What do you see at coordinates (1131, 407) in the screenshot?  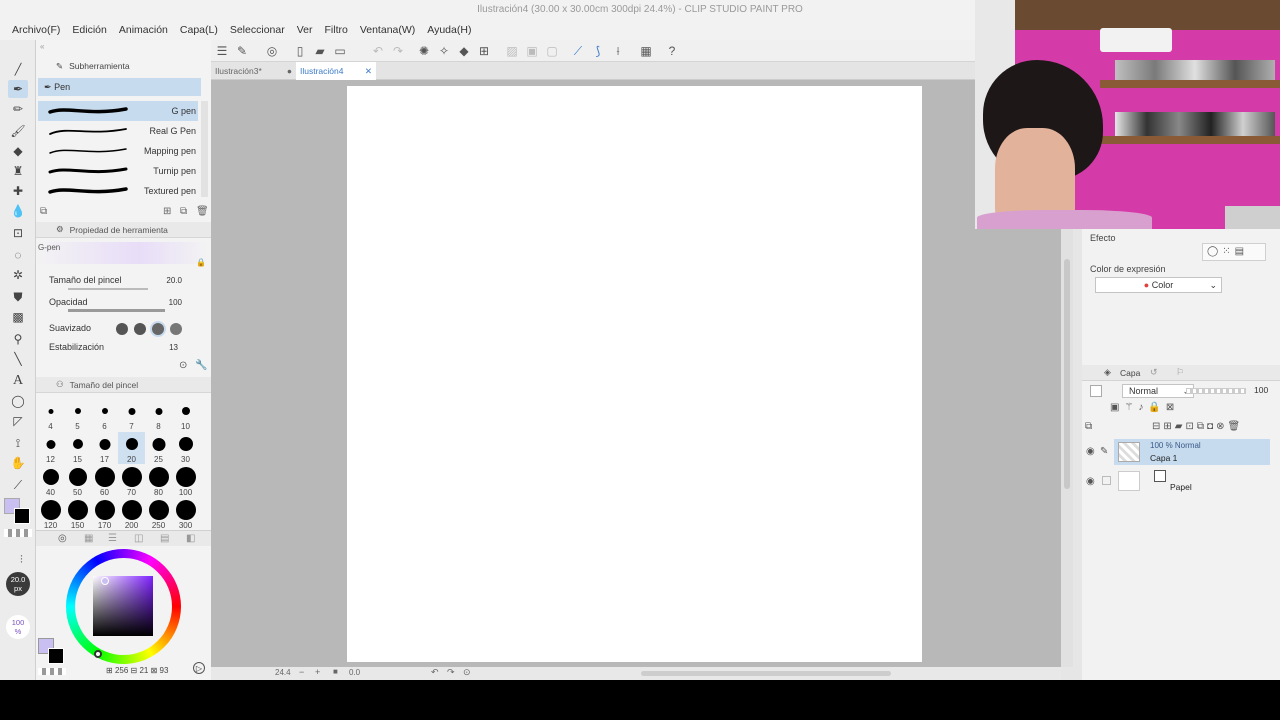 I see `reference-layer-icon: ⚚` at bounding box center [1131, 407].